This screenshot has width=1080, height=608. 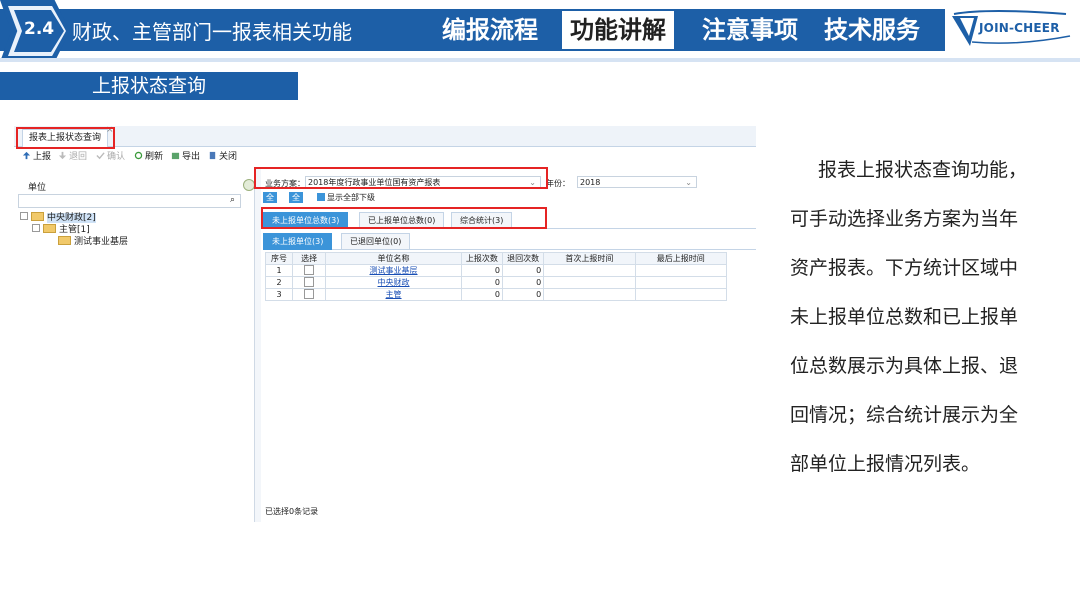 I want to click on header-rule, so click(x=540, y=60).